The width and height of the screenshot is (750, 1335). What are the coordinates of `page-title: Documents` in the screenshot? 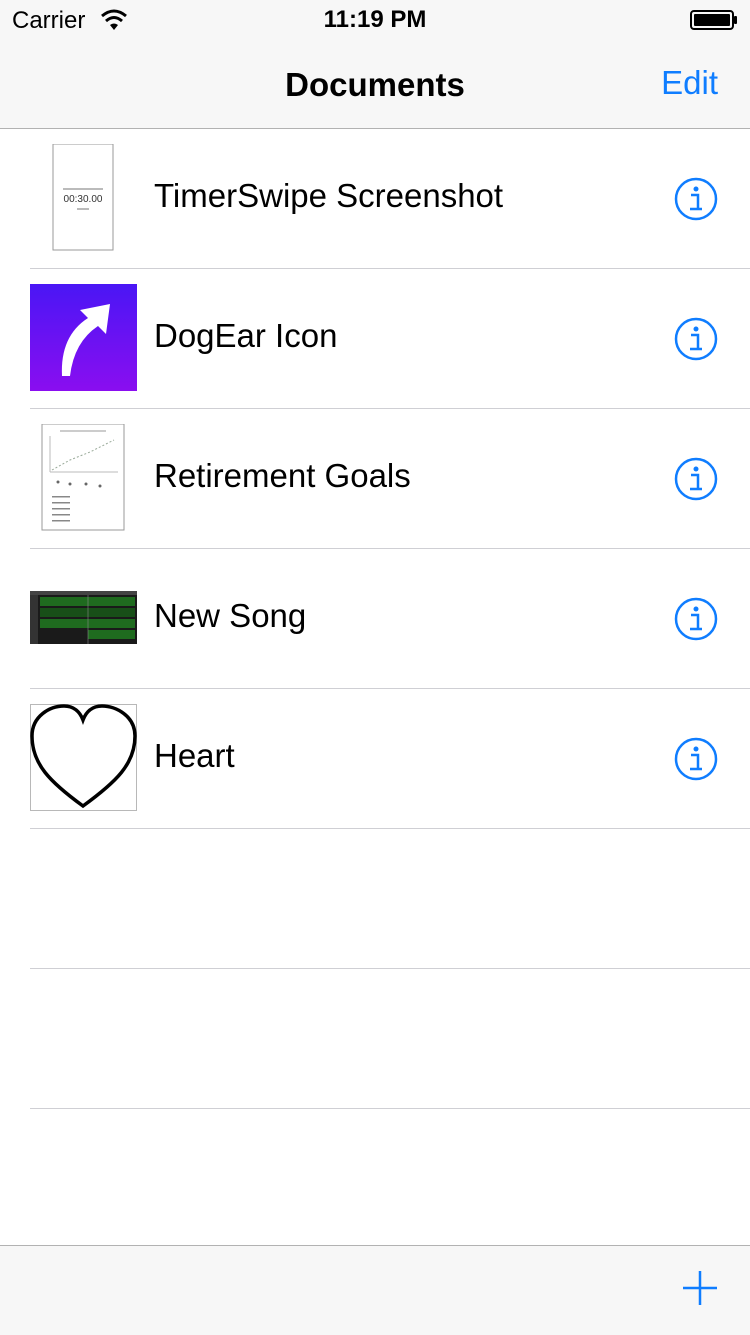 It's located at (375, 84).